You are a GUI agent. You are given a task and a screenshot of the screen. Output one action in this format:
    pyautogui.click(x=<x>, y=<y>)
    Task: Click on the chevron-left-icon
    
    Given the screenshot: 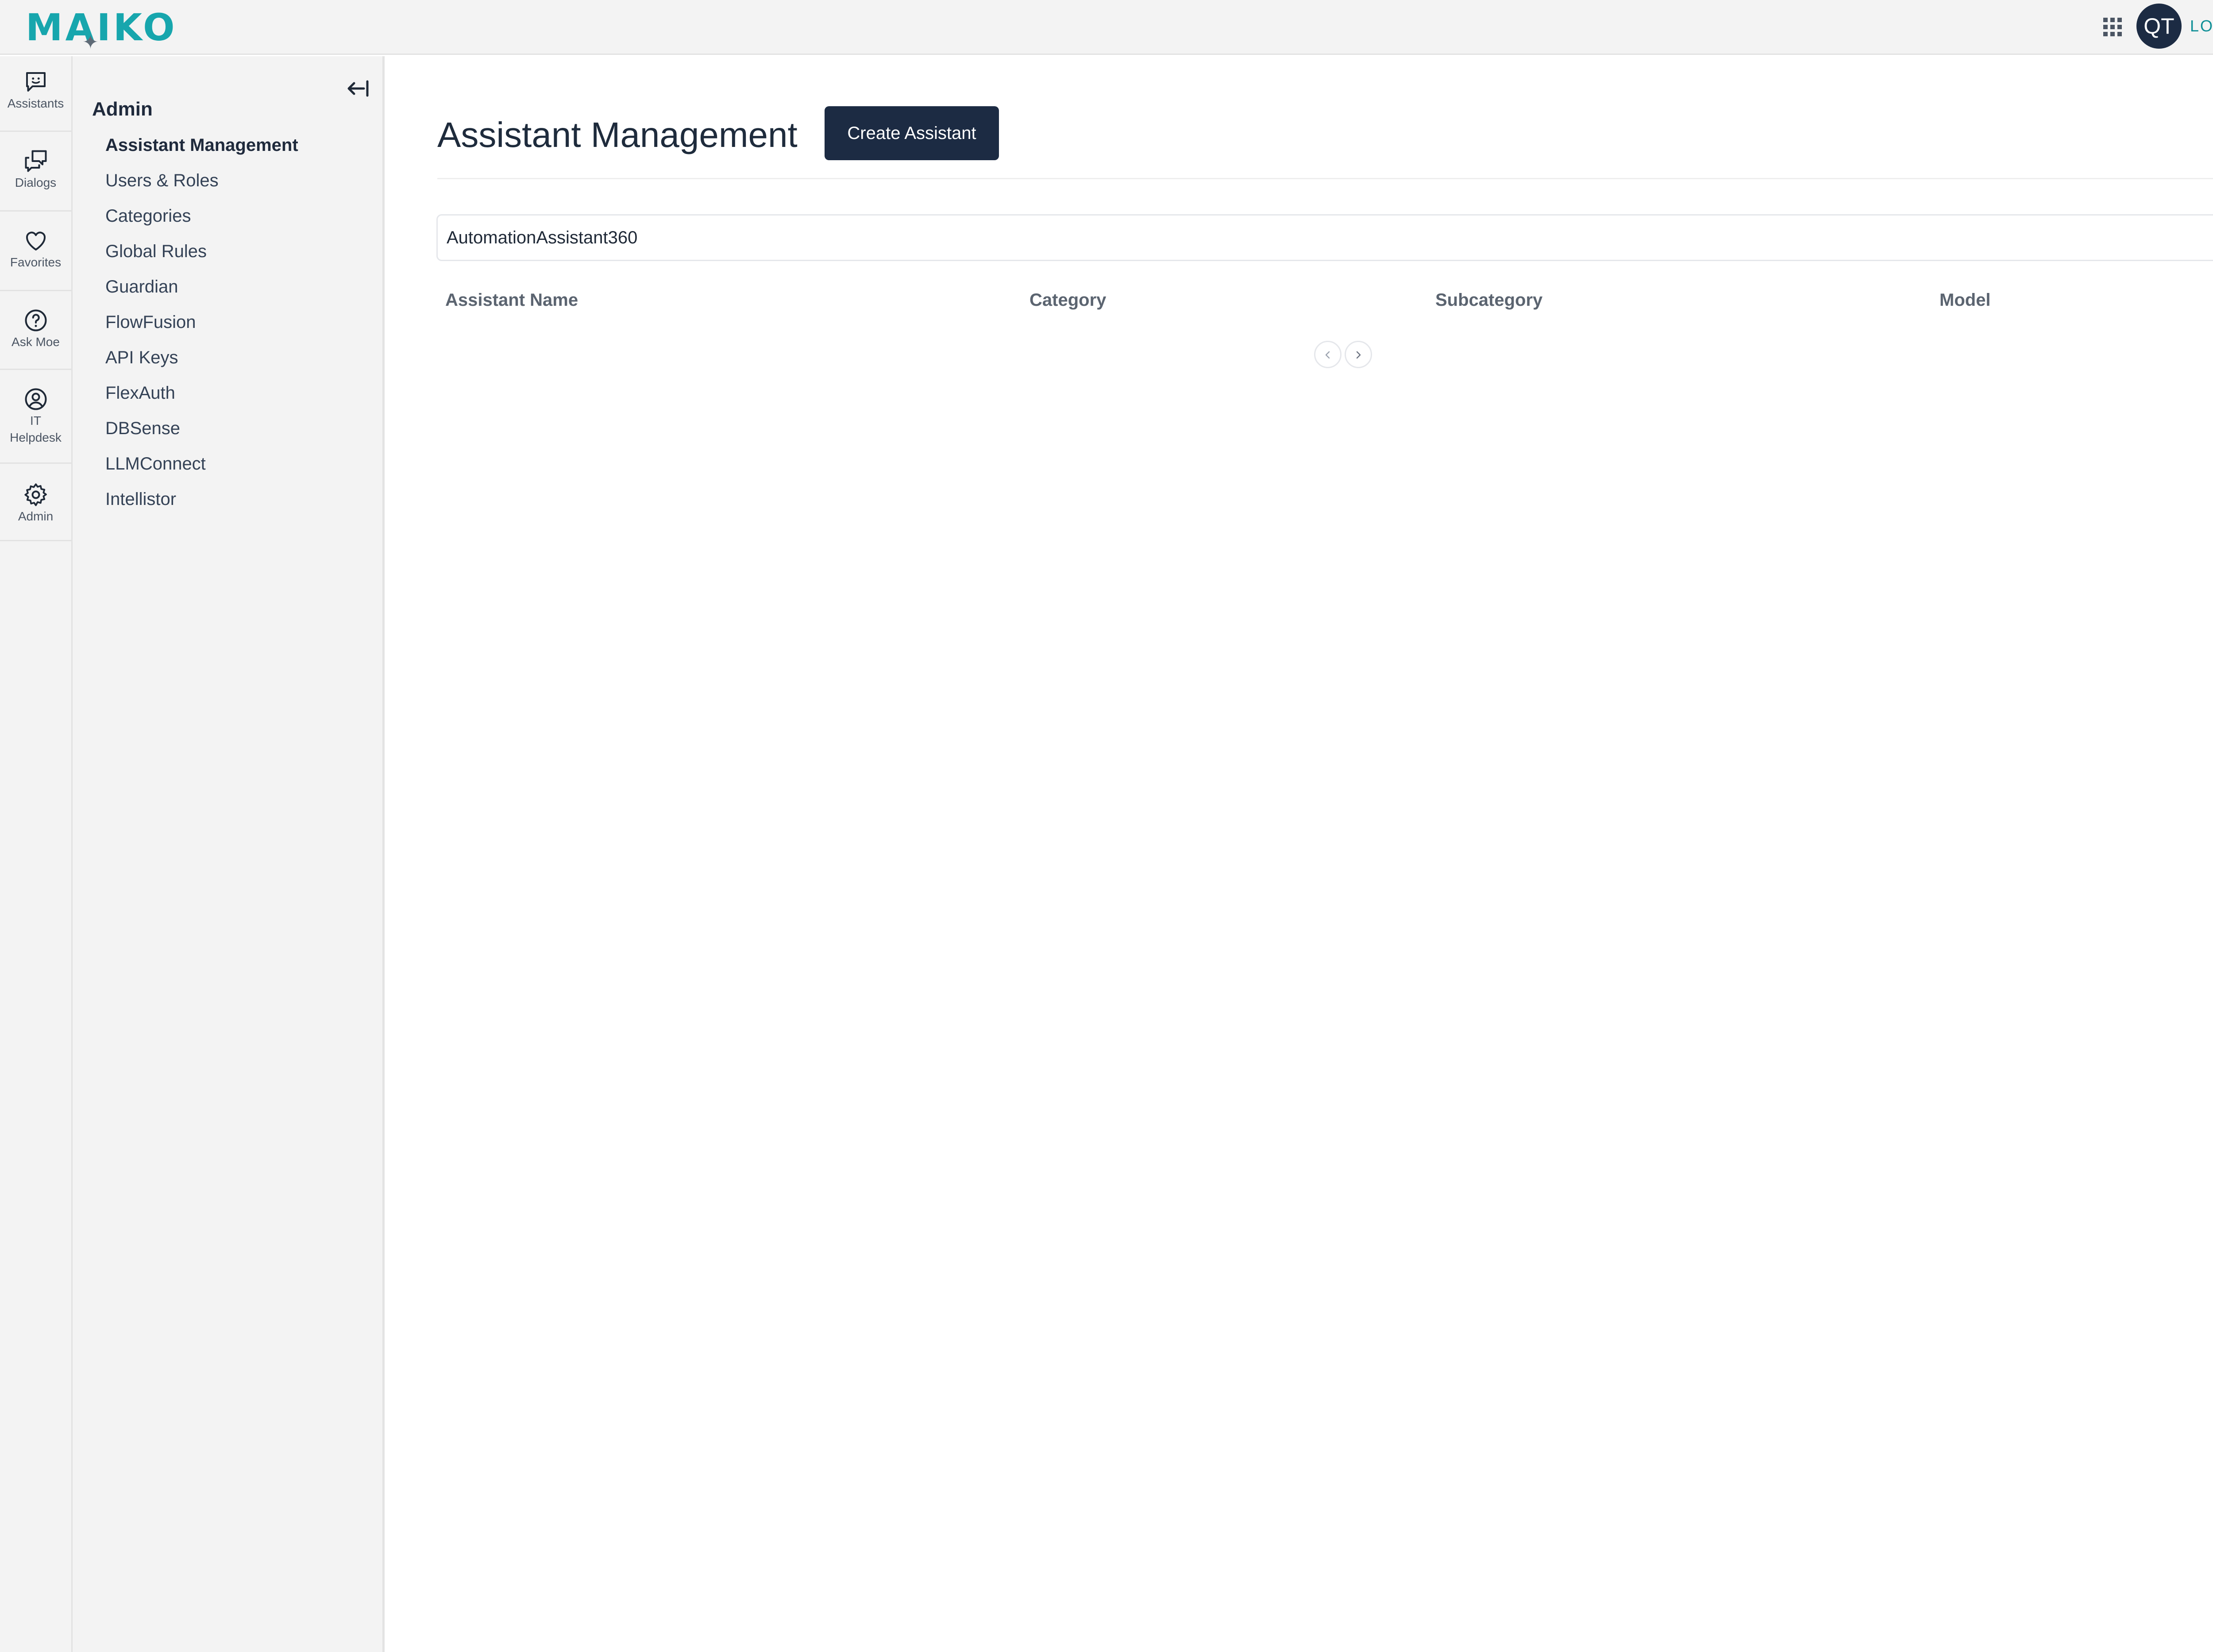 What is the action you would take?
    pyautogui.click(x=1327, y=355)
    